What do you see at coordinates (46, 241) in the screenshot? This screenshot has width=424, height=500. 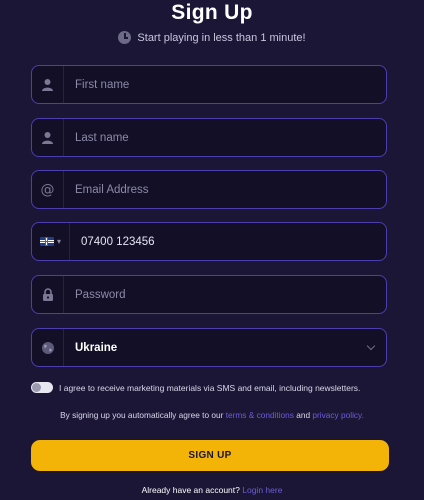 I see `uk-flag-icon` at bounding box center [46, 241].